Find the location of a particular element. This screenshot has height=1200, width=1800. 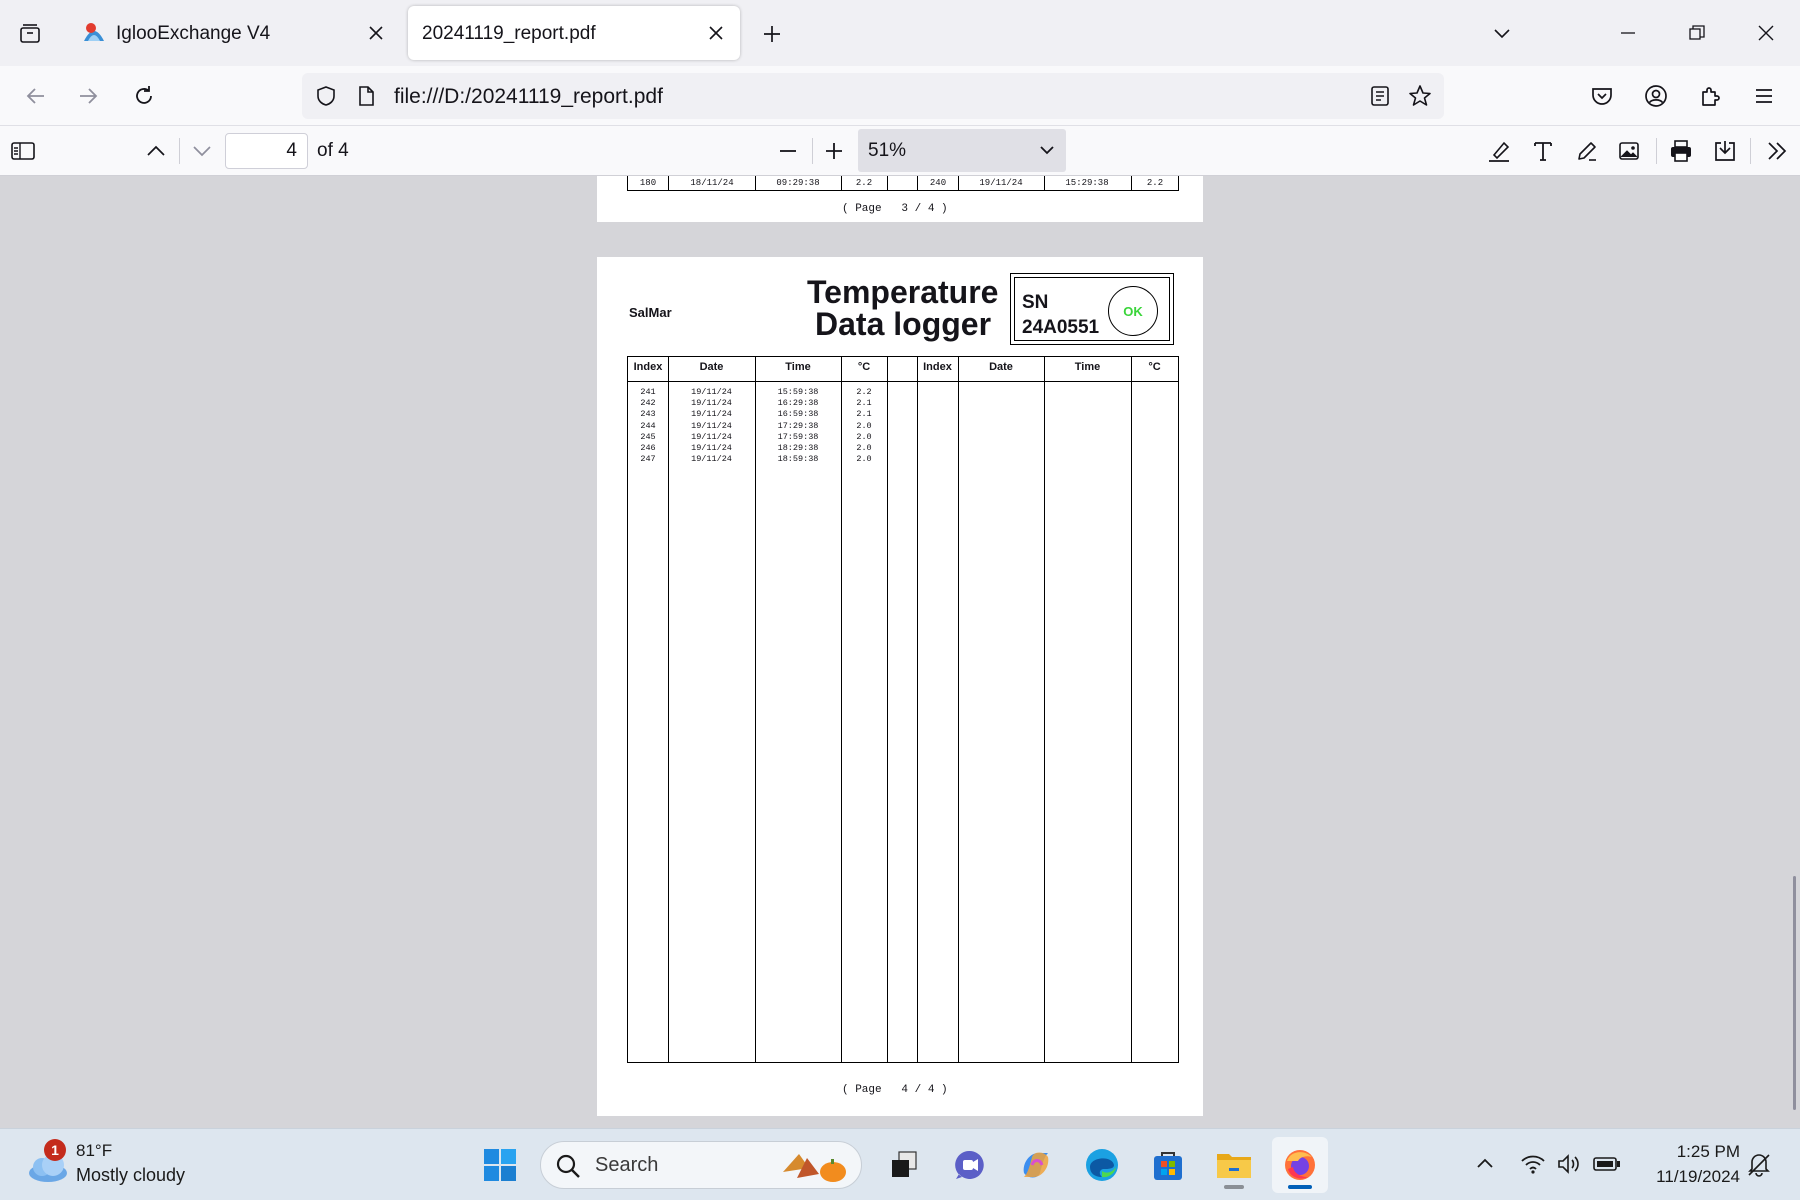

restore-button is located at coordinates (1697, 33).